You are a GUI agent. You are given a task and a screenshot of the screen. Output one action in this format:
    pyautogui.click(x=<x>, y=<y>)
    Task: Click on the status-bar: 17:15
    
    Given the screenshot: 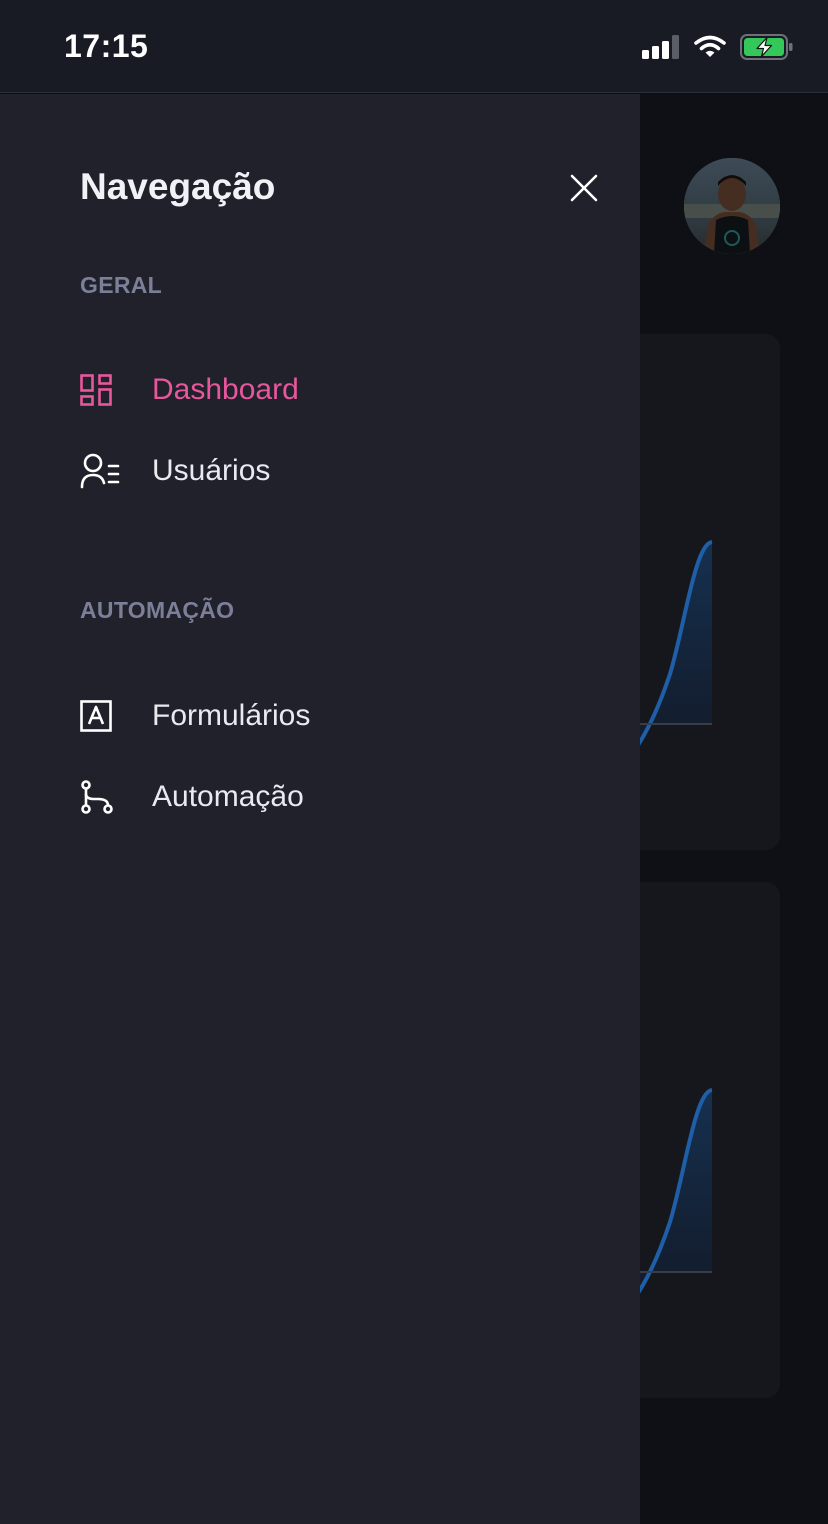 What is the action you would take?
    pyautogui.click(x=414, y=46)
    